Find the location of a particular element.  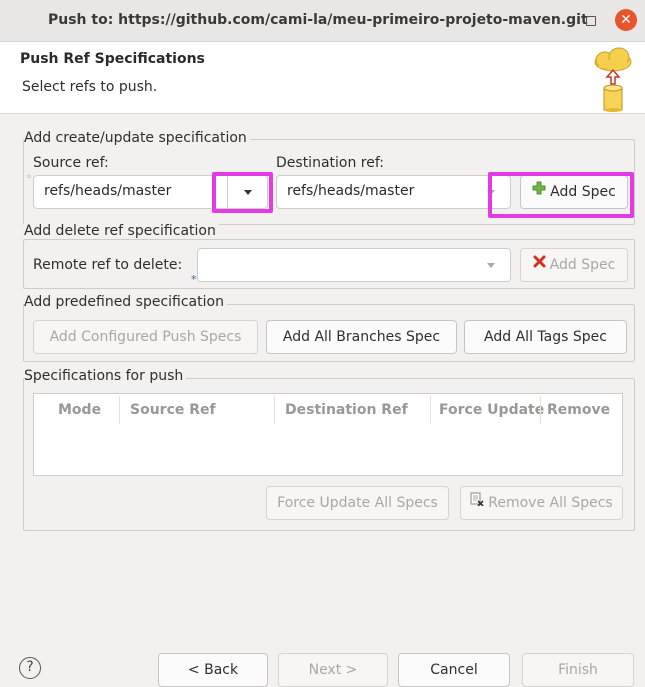

remove-all-icon is located at coordinates (477, 502).